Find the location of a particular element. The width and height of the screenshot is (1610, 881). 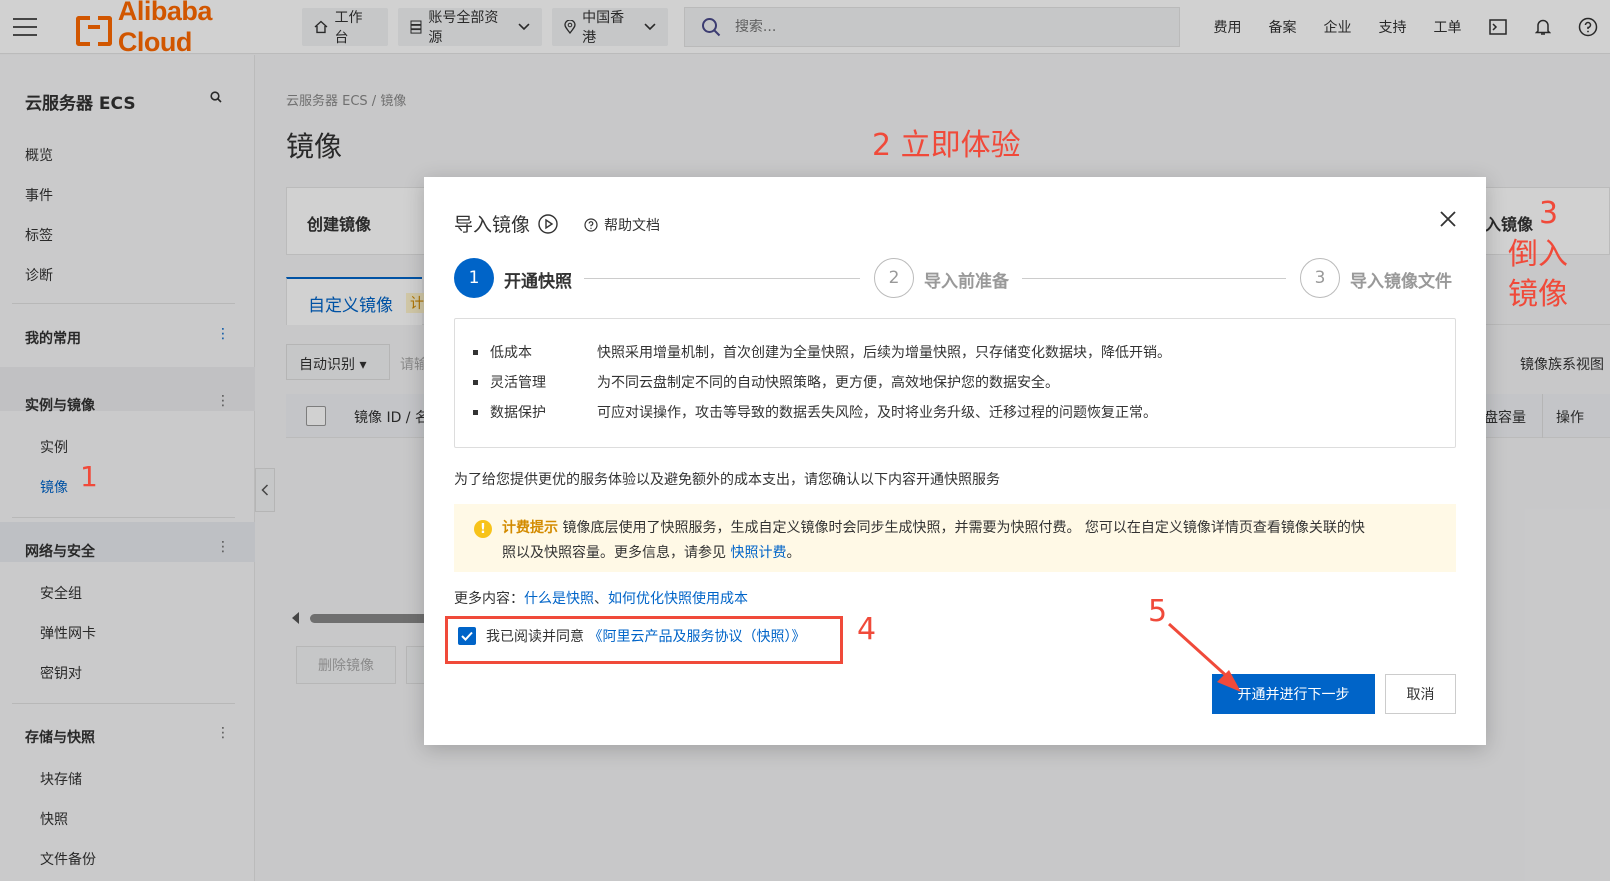

more-label: 更多内容： is located at coordinates (489, 599).